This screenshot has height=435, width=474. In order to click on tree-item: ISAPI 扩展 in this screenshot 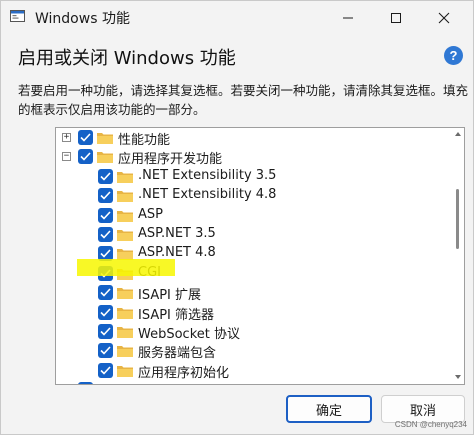, I will do `click(246, 293)`.